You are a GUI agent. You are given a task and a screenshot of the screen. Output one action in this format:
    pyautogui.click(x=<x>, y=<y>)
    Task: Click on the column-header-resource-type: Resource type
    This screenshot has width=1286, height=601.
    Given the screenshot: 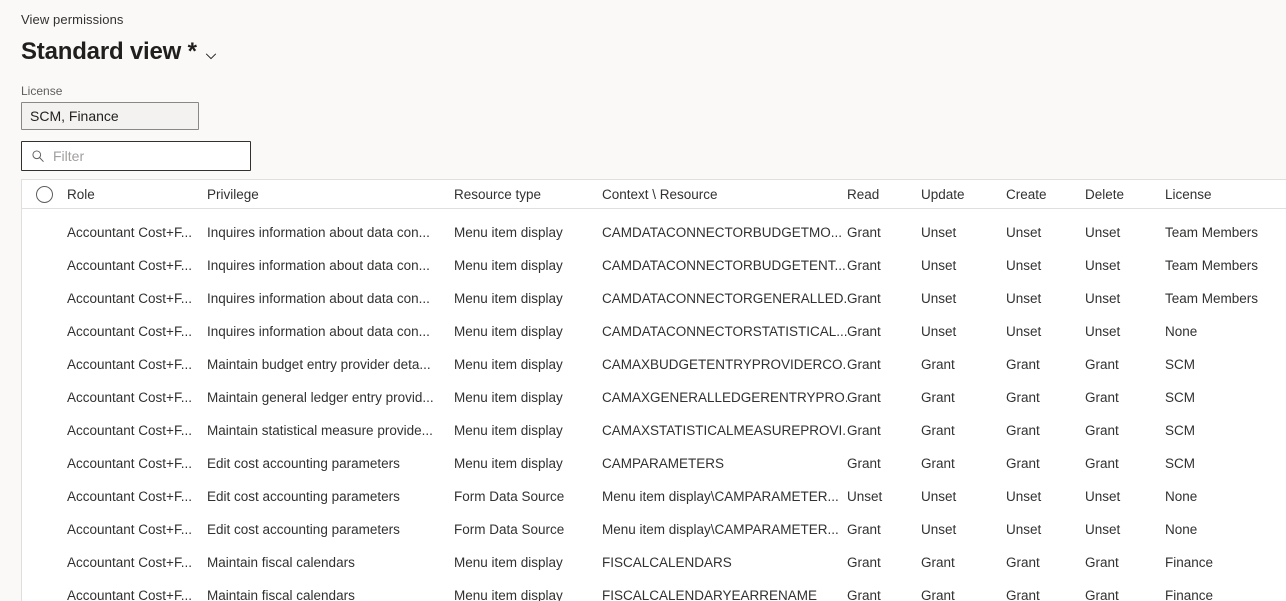 What is the action you would take?
    pyautogui.click(x=528, y=194)
    